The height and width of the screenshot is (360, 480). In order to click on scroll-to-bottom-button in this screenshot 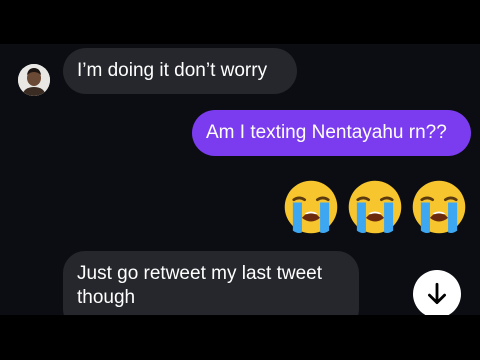, I will do `click(437, 292)`.